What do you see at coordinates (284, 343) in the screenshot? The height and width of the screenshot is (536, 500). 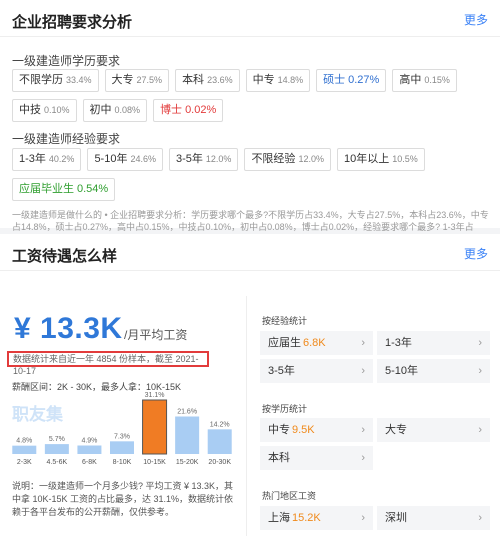 I see `stat-name: 应届生` at bounding box center [284, 343].